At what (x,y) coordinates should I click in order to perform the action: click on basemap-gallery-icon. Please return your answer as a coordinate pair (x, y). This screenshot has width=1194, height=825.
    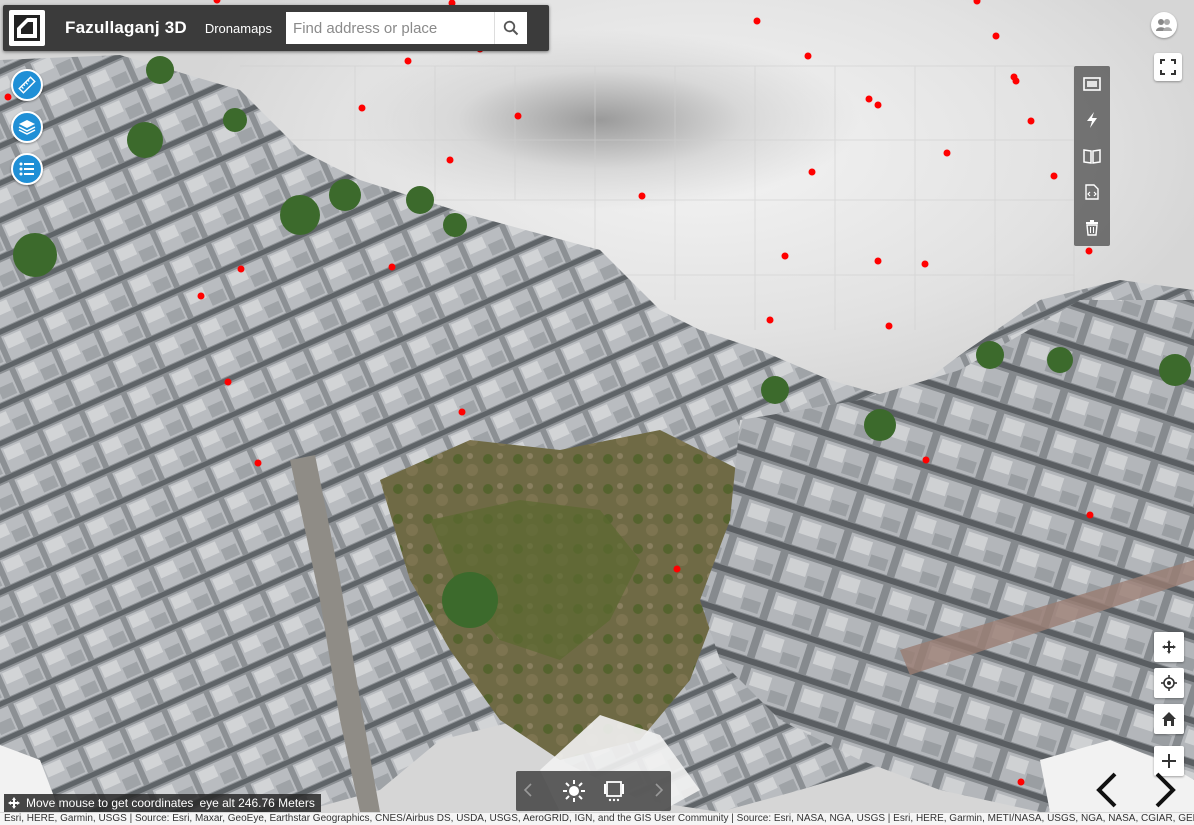
    Looking at the image, I should click on (1092, 84).